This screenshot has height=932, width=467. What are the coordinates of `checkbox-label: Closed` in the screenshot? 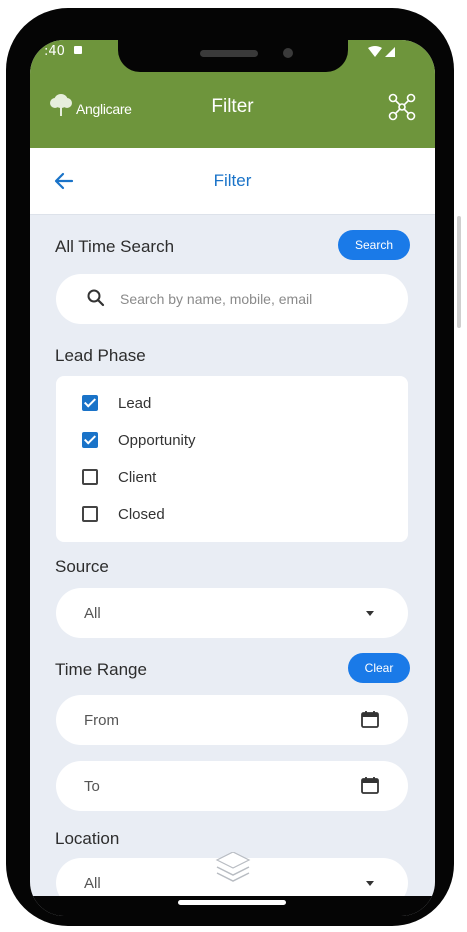 It's located at (141, 514).